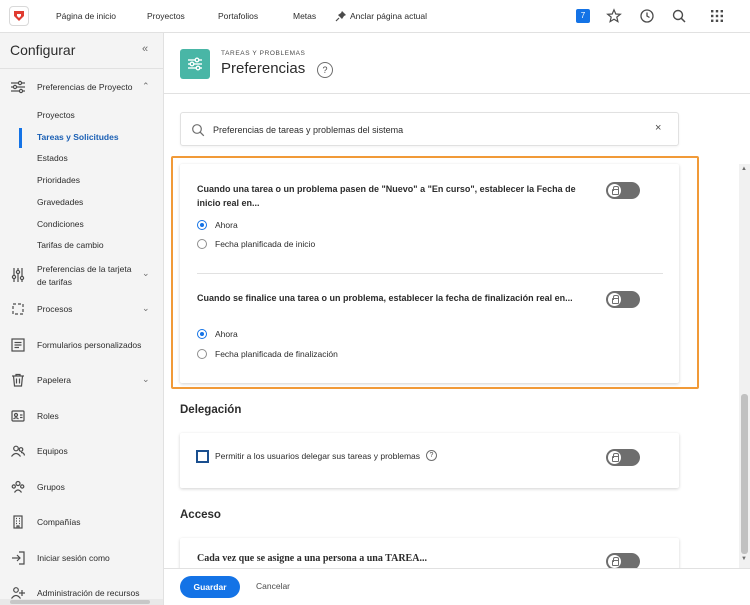  Describe the element at coordinates (73, 558) in the screenshot. I see `sidebar-item-label: Iniciar sesión como` at that location.